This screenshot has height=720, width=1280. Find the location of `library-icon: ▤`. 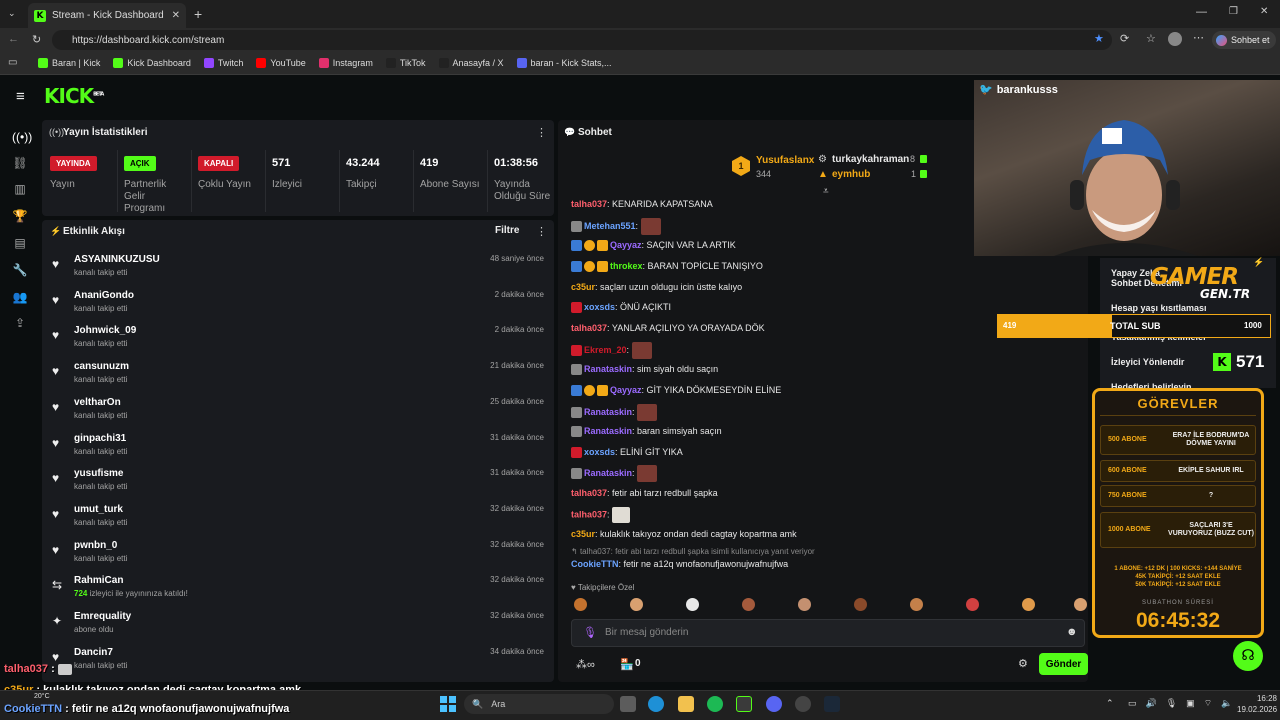

library-icon: ▤ is located at coordinates (20, 244).